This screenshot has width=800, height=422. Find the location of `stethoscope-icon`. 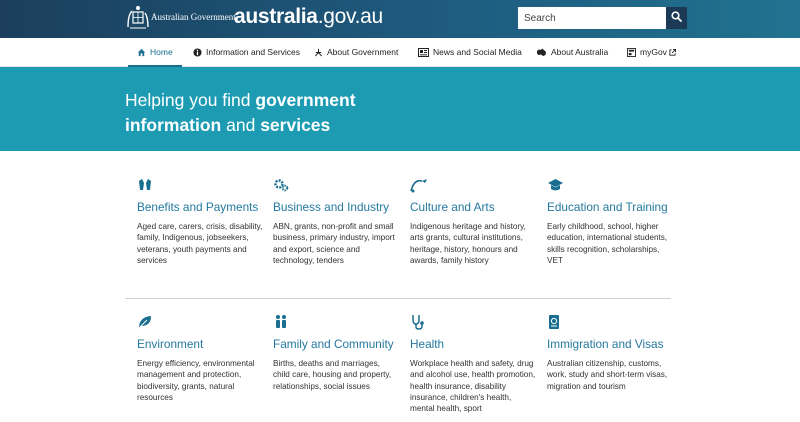

stethoscope-icon is located at coordinates (473, 323).